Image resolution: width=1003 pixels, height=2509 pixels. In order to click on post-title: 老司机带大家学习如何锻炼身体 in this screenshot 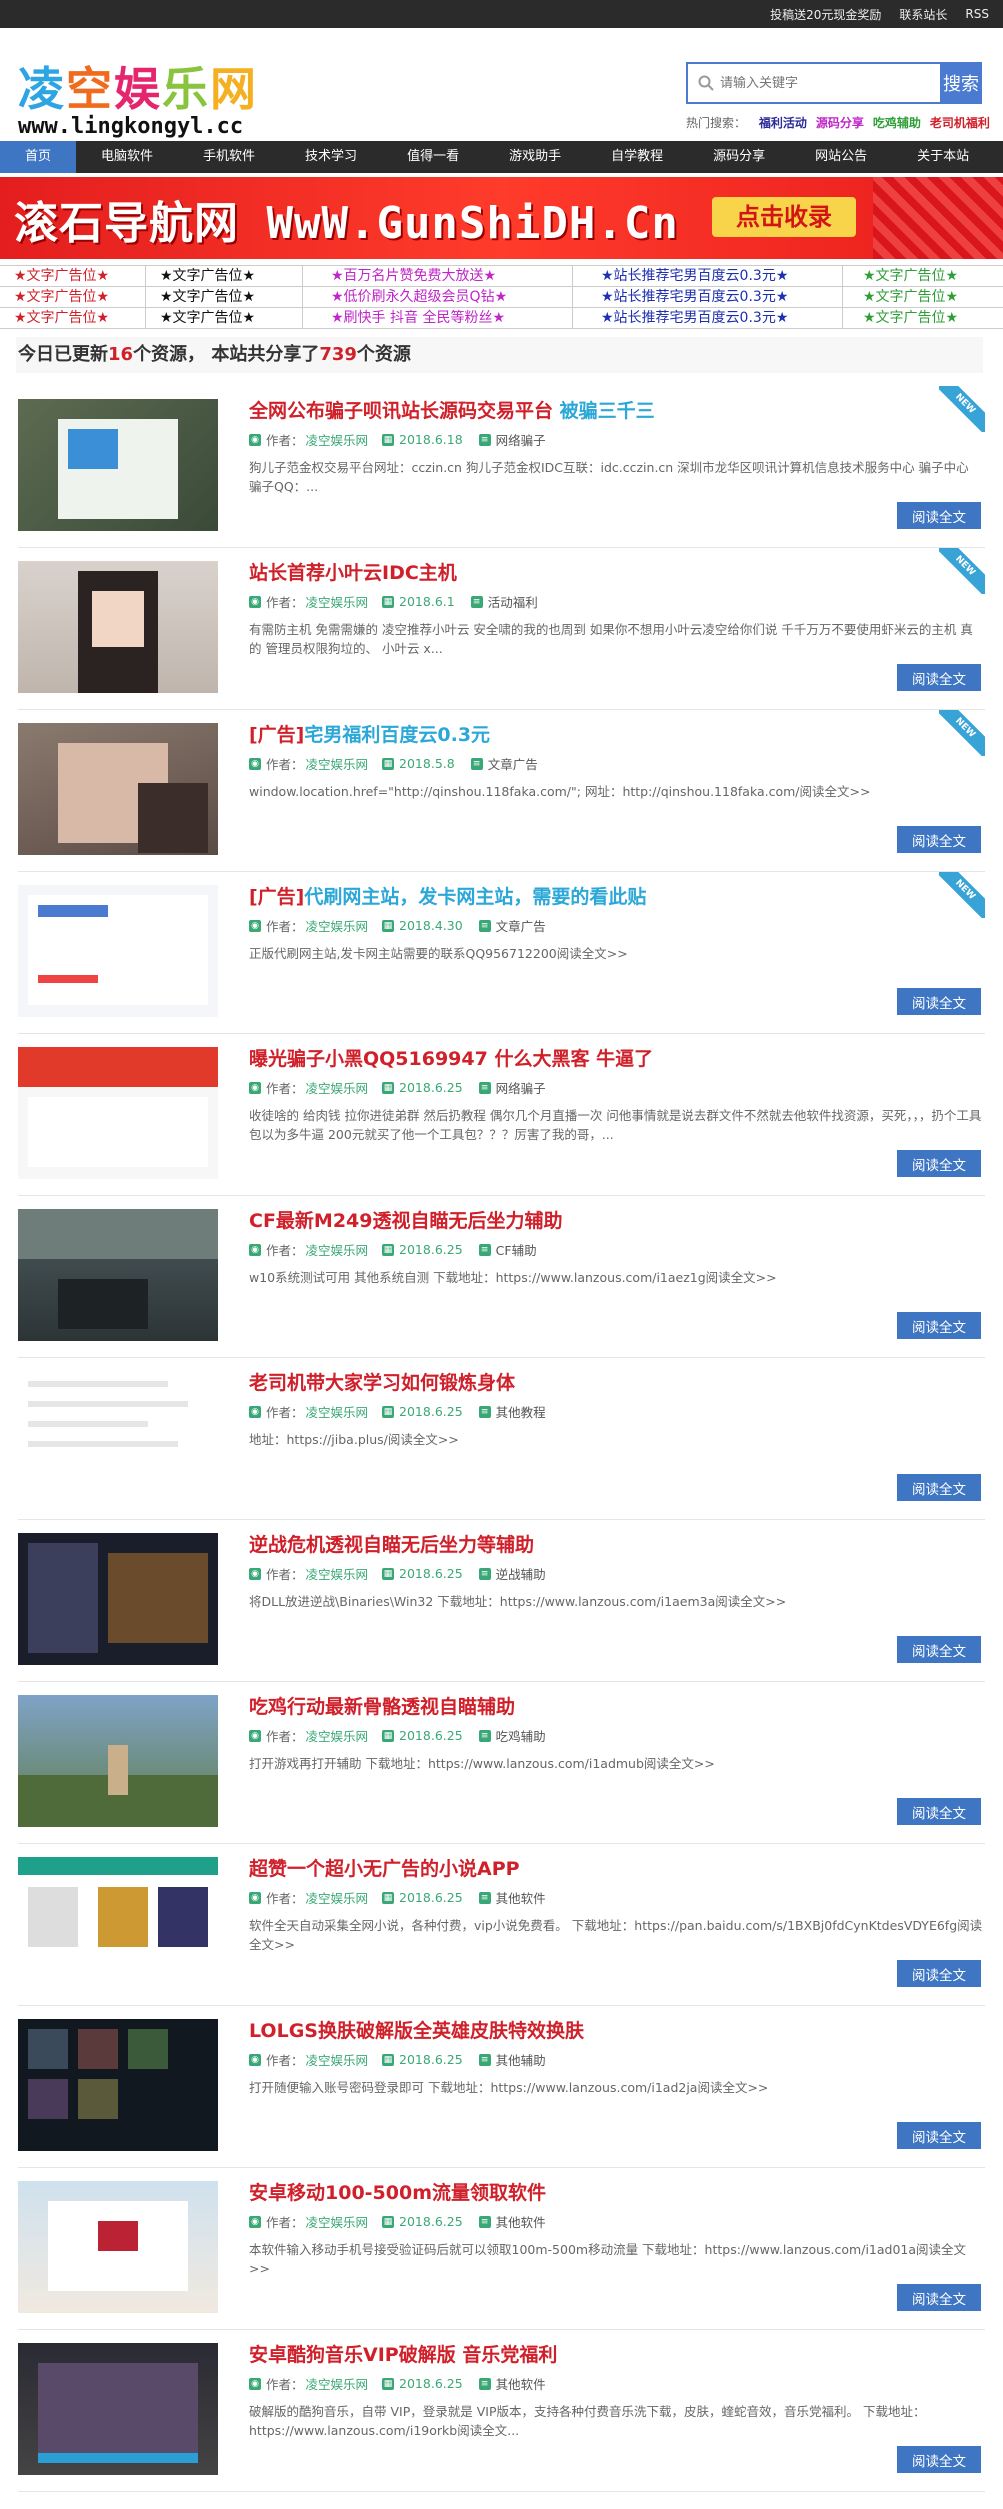, I will do `click(382, 1381)`.